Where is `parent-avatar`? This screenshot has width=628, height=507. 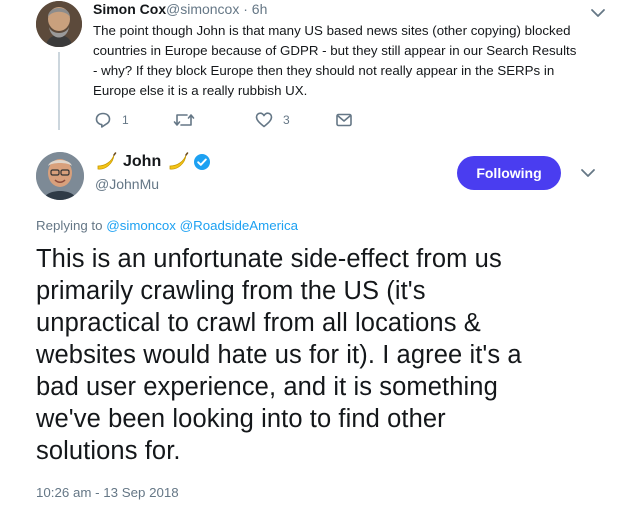 parent-avatar is located at coordinates (59, 24).